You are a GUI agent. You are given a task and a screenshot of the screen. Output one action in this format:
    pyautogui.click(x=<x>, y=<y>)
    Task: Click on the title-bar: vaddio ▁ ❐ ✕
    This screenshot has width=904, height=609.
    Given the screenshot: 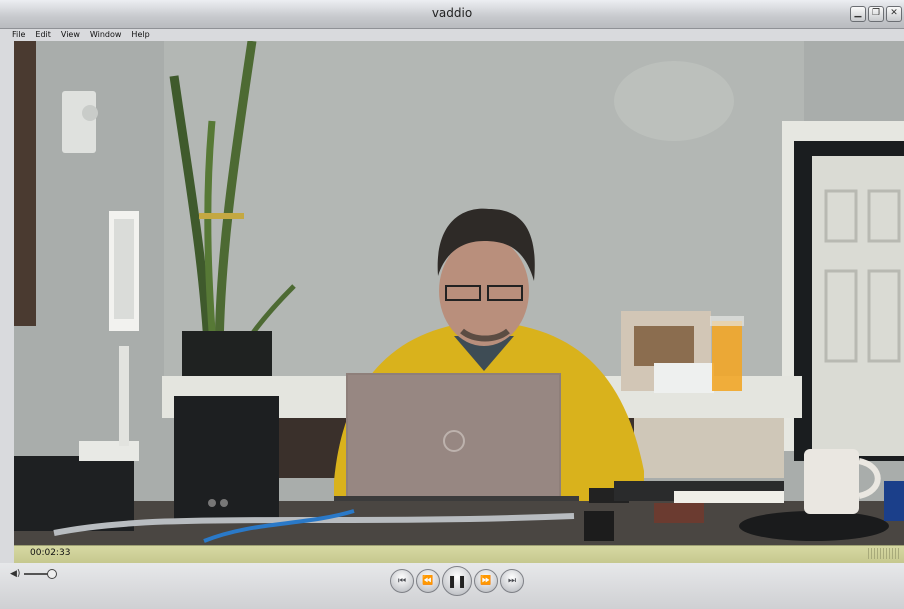 What is the action you would take?
    pyautogui.click(x=452, y=14)
    